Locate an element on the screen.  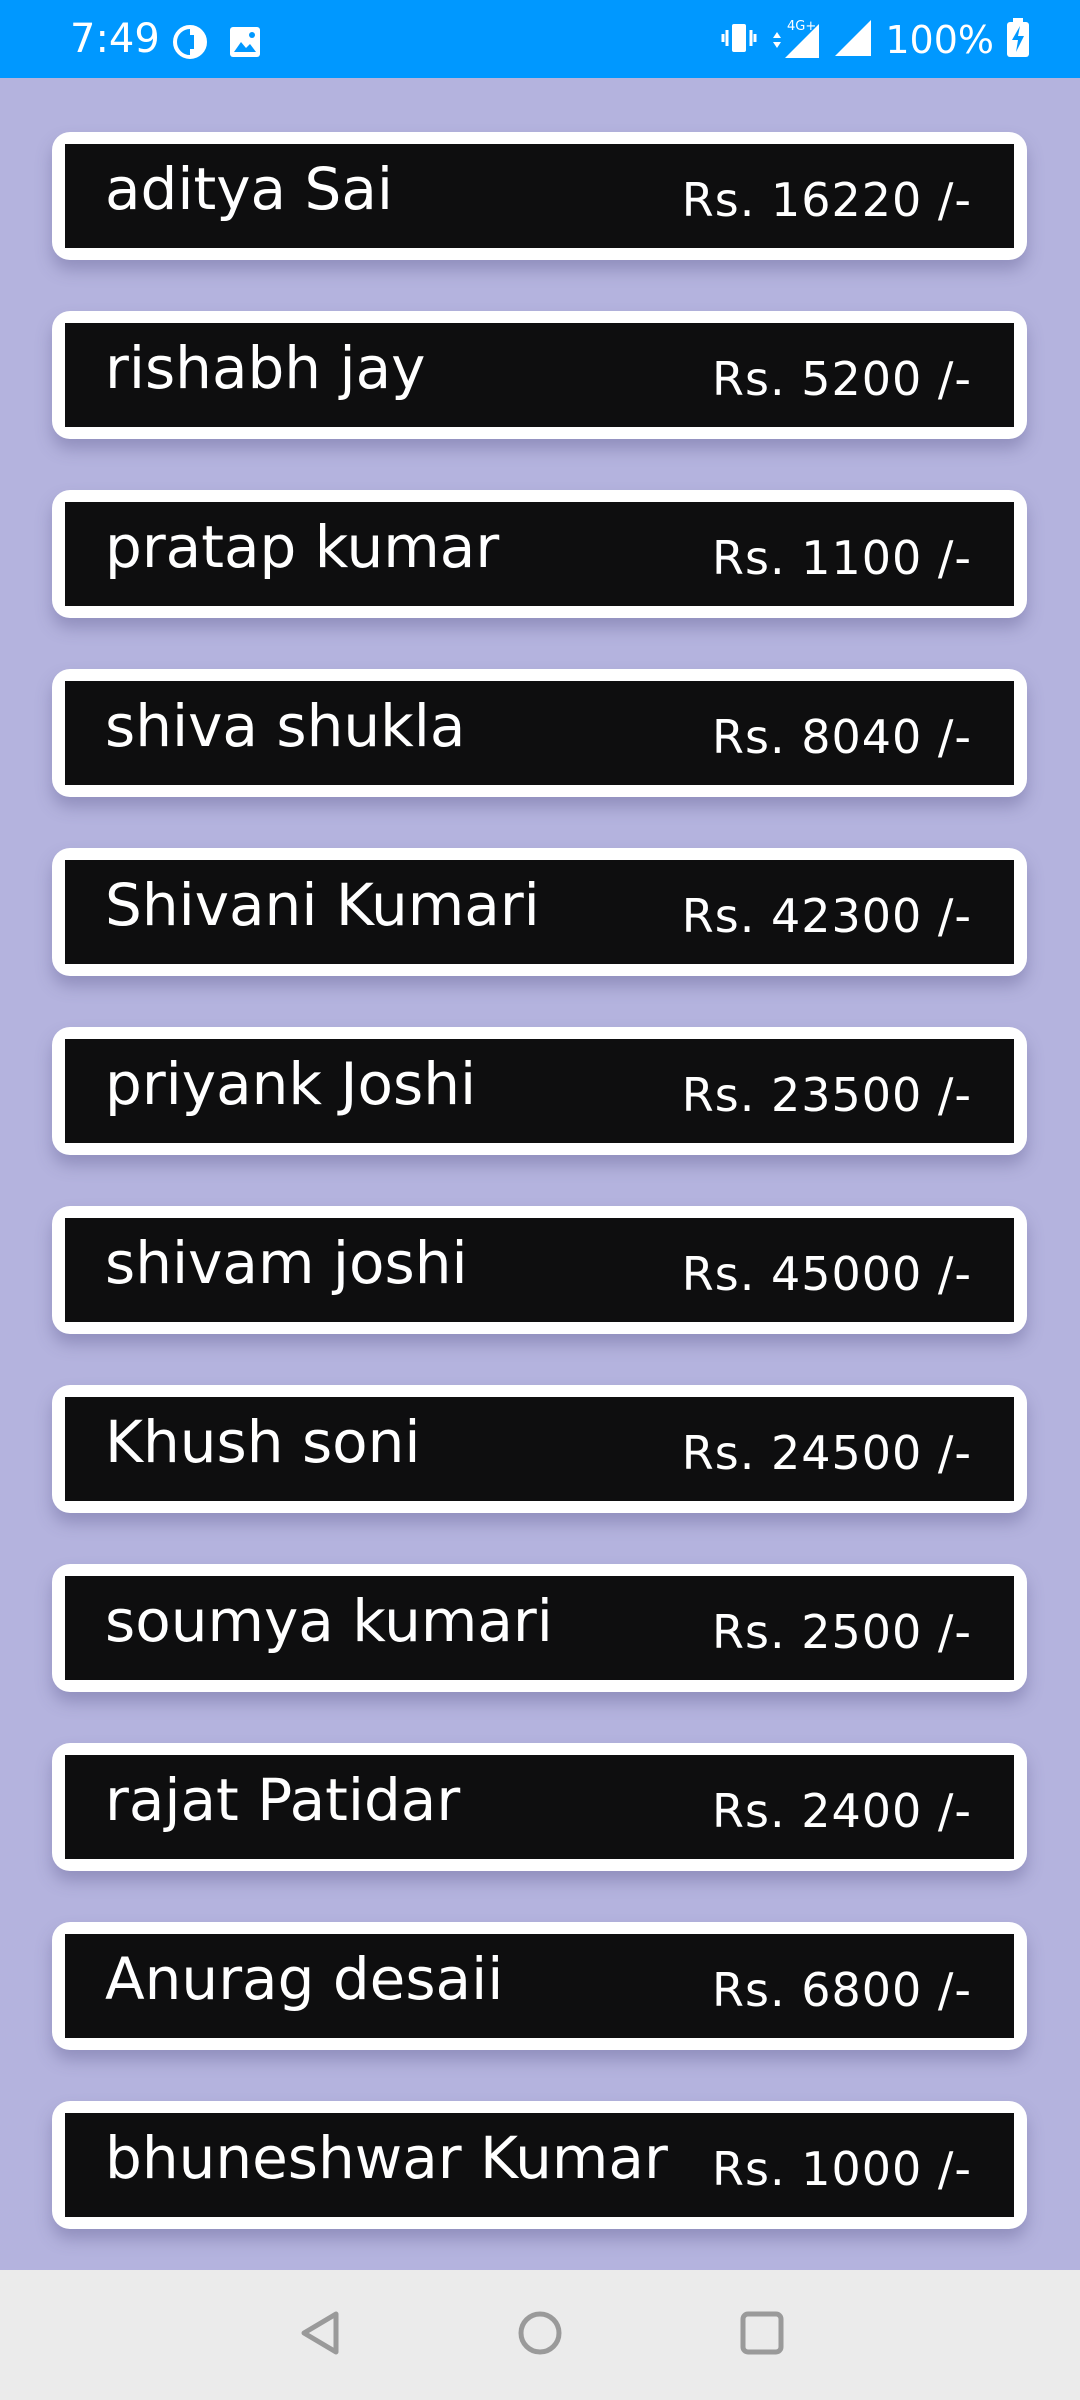
customer-amount: Rs. 8040 /- is located at coordinates (842, 737).